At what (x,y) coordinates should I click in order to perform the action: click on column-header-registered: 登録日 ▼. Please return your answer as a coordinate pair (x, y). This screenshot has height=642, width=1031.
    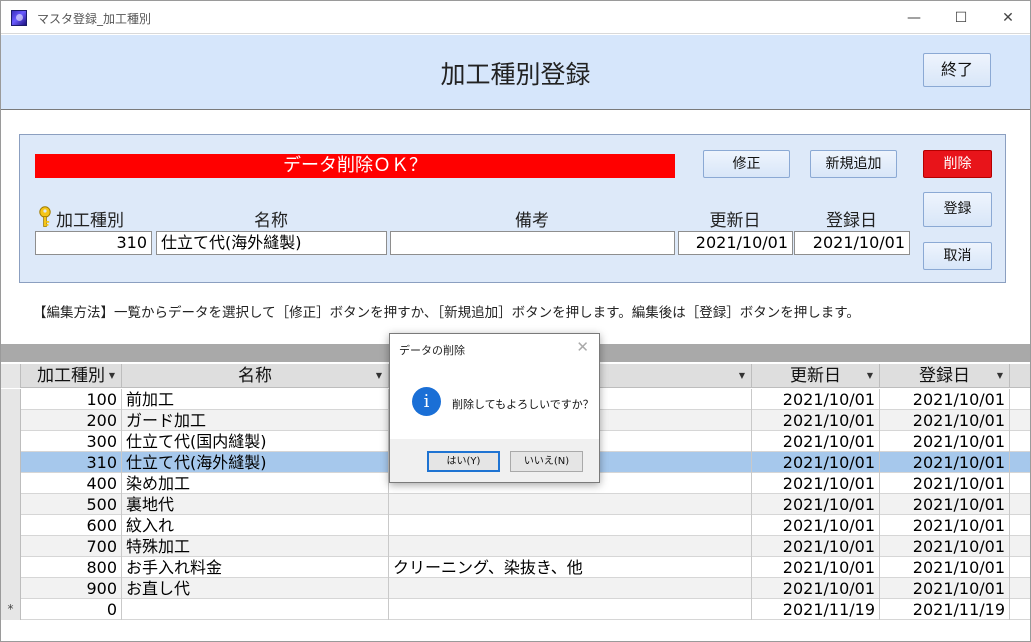
    Looking at the image, I should click on (945, 376).